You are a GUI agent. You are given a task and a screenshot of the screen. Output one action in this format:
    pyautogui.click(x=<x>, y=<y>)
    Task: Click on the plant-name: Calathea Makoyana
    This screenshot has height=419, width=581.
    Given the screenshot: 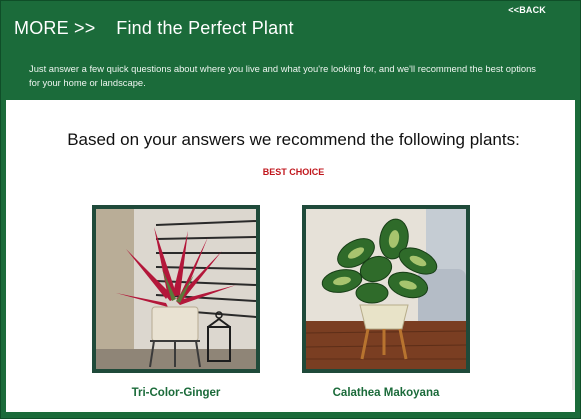 What is the action you would take?
    pyautogui.click(x=386, y=393)
    